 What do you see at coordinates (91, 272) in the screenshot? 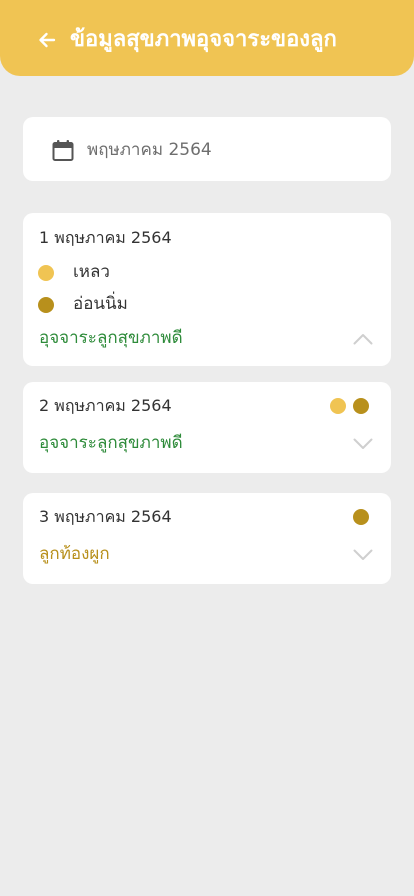
I see `stool-type-label: เหลว` at bounding box center [91, 272].